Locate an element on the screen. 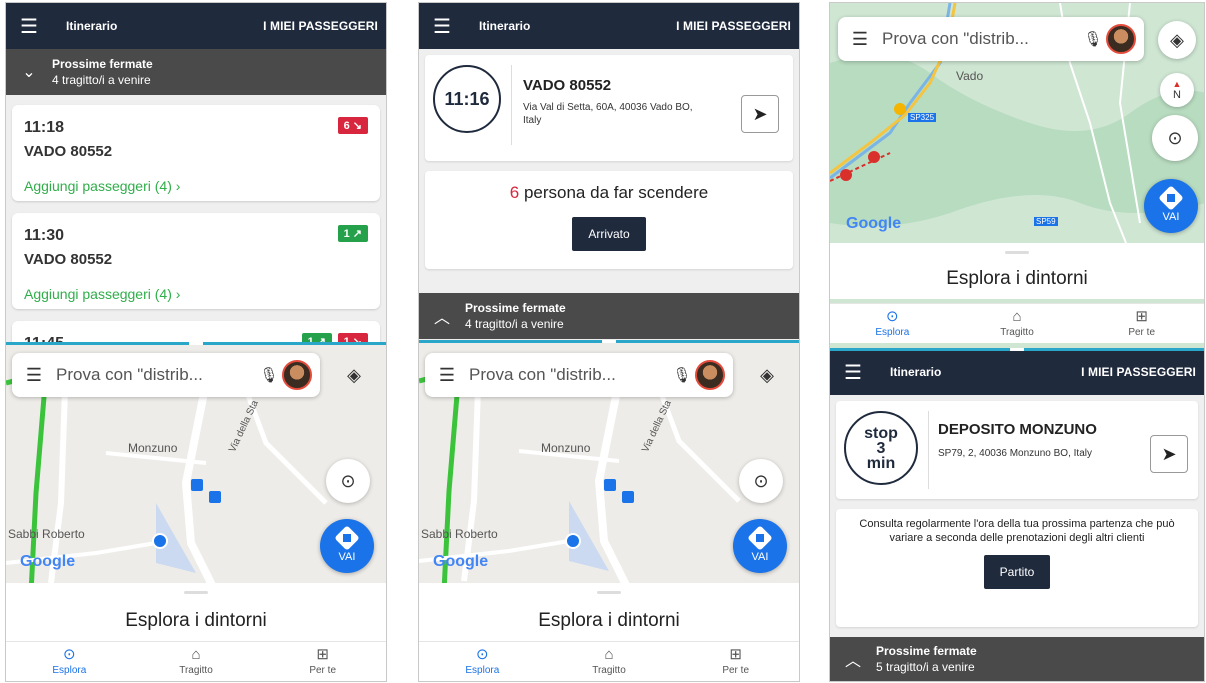 This screenshot has height=683, width=1206. stop-wait-value: 3 is located at coordinates (881, 448).